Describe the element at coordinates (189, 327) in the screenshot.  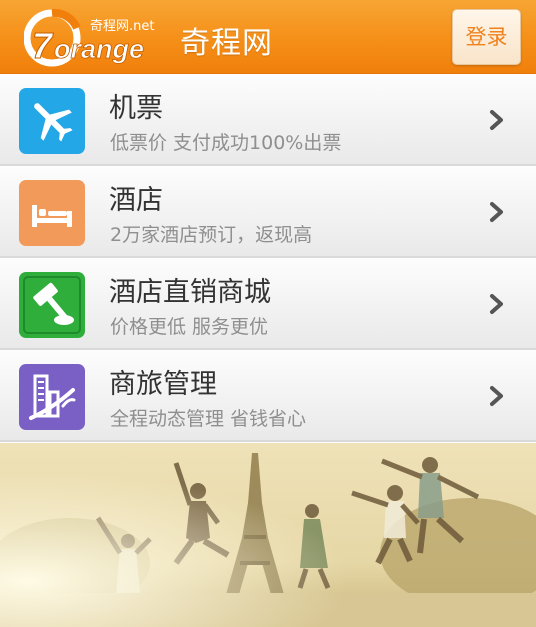
I see `menu-item-subtitle: 价格更低 服务更优` at that location.